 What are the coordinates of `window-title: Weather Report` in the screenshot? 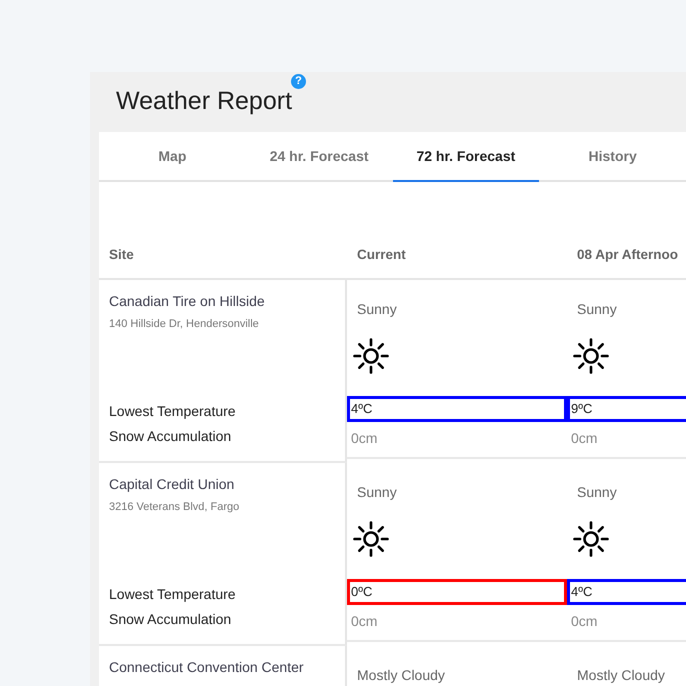 It's located at (204, 101).